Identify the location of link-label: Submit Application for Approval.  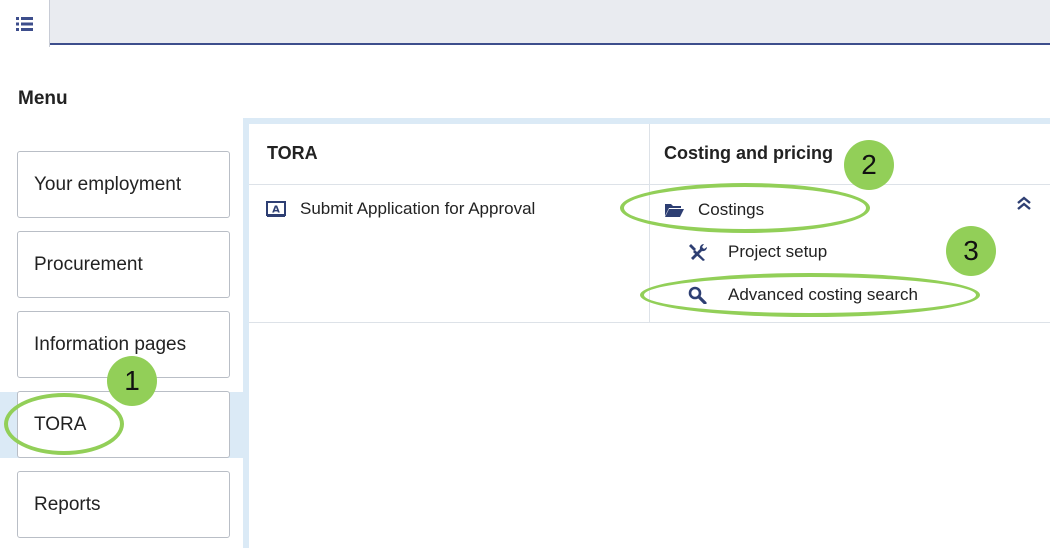
(418, 208).